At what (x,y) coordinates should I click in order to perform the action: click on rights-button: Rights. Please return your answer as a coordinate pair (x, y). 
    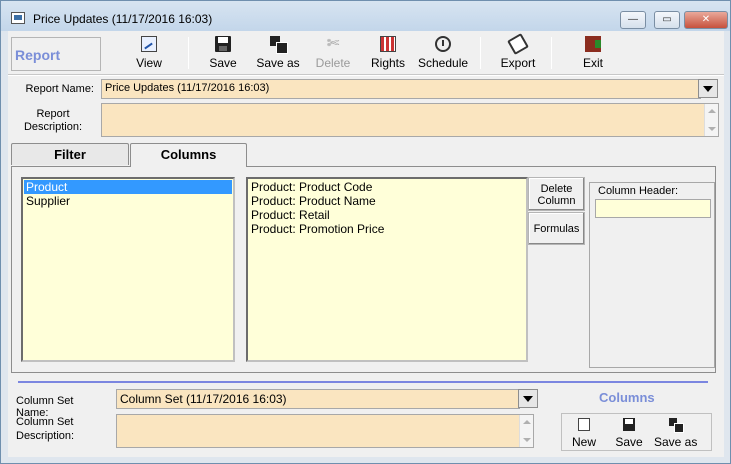
    Looking at the image, I should click on (388, 54).